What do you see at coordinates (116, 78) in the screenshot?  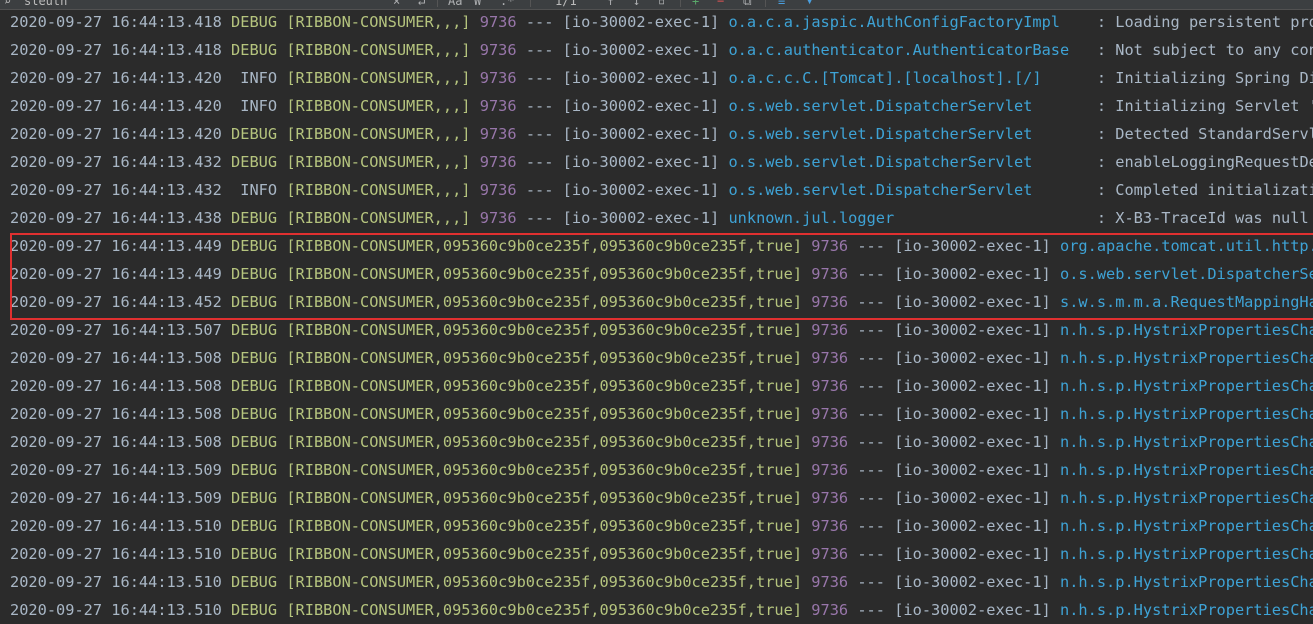 I see `log-datetime: 2020-09-27 16:44:13.420` at bounding box center [116, 78].